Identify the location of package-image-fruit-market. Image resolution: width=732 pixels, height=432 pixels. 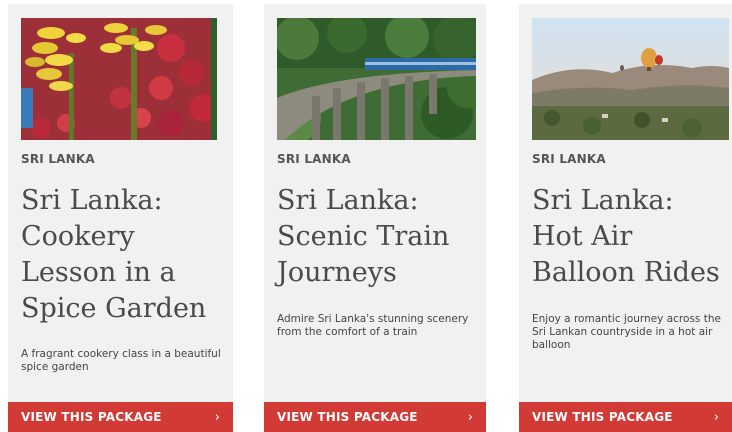
(119, 79).